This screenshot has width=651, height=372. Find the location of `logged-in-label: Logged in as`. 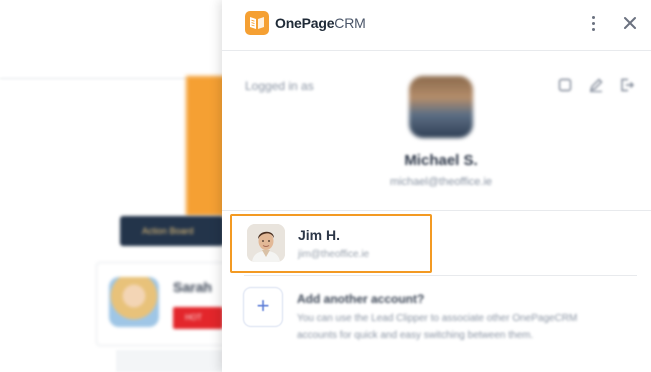

logged-in-label: Logged in as is located at coordinates (279, 86).